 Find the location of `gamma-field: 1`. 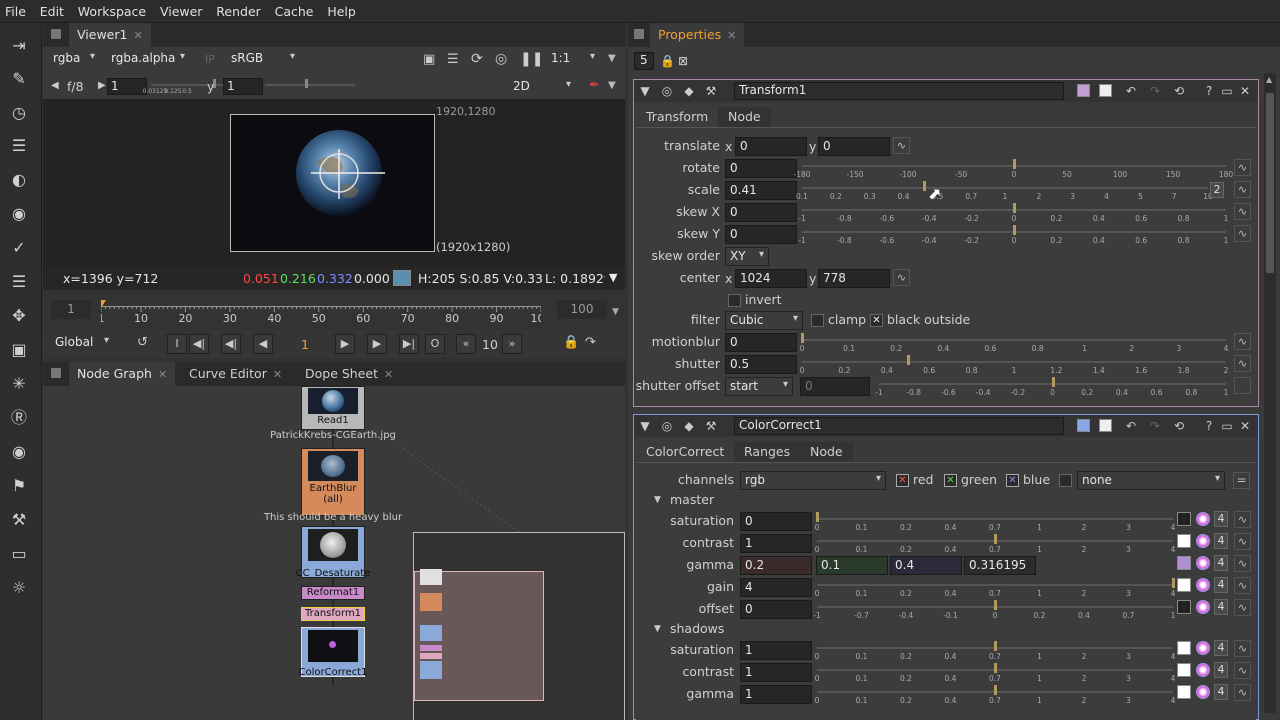

gamma-field: 1 is located at coordinates (243, 86).